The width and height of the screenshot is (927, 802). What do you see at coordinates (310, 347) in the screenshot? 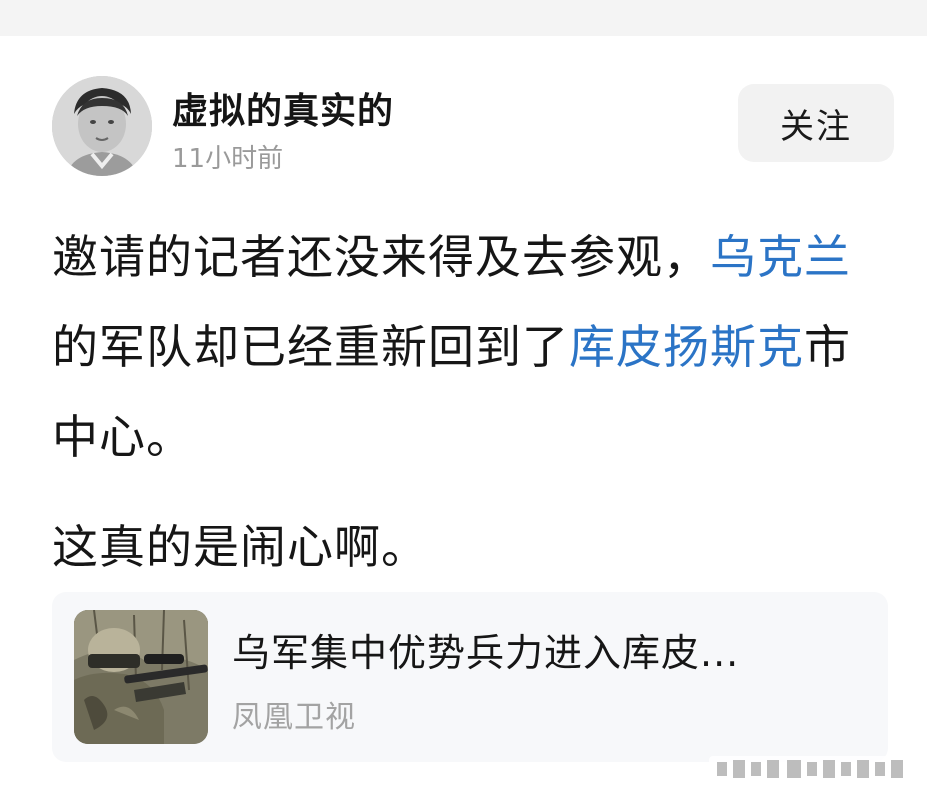
I see `post-text: 的军队却已经重新回到了` at bounding box center [310, 347].